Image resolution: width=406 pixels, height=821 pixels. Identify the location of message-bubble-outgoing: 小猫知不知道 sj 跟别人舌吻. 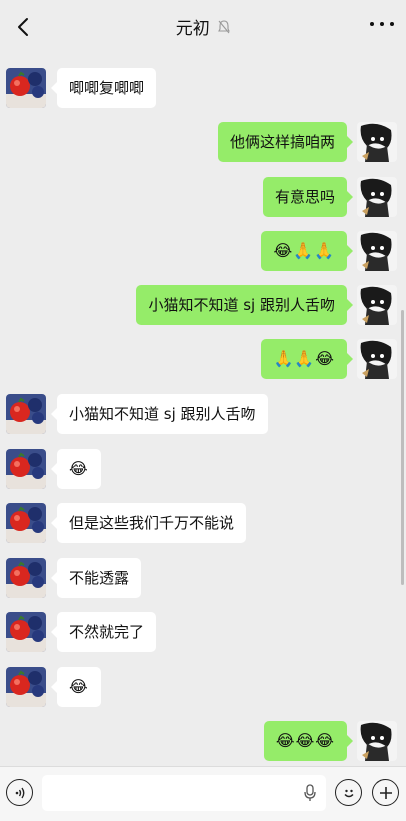
(244, 305).